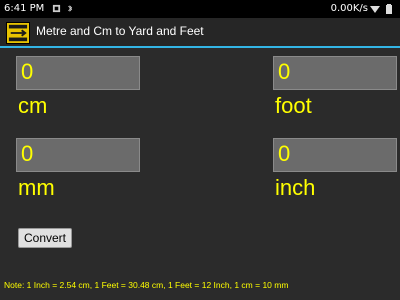 The image size is (400, 300). I want to click on action-bar: Metre and Cm to Yard and Feet, so click(200, 33).